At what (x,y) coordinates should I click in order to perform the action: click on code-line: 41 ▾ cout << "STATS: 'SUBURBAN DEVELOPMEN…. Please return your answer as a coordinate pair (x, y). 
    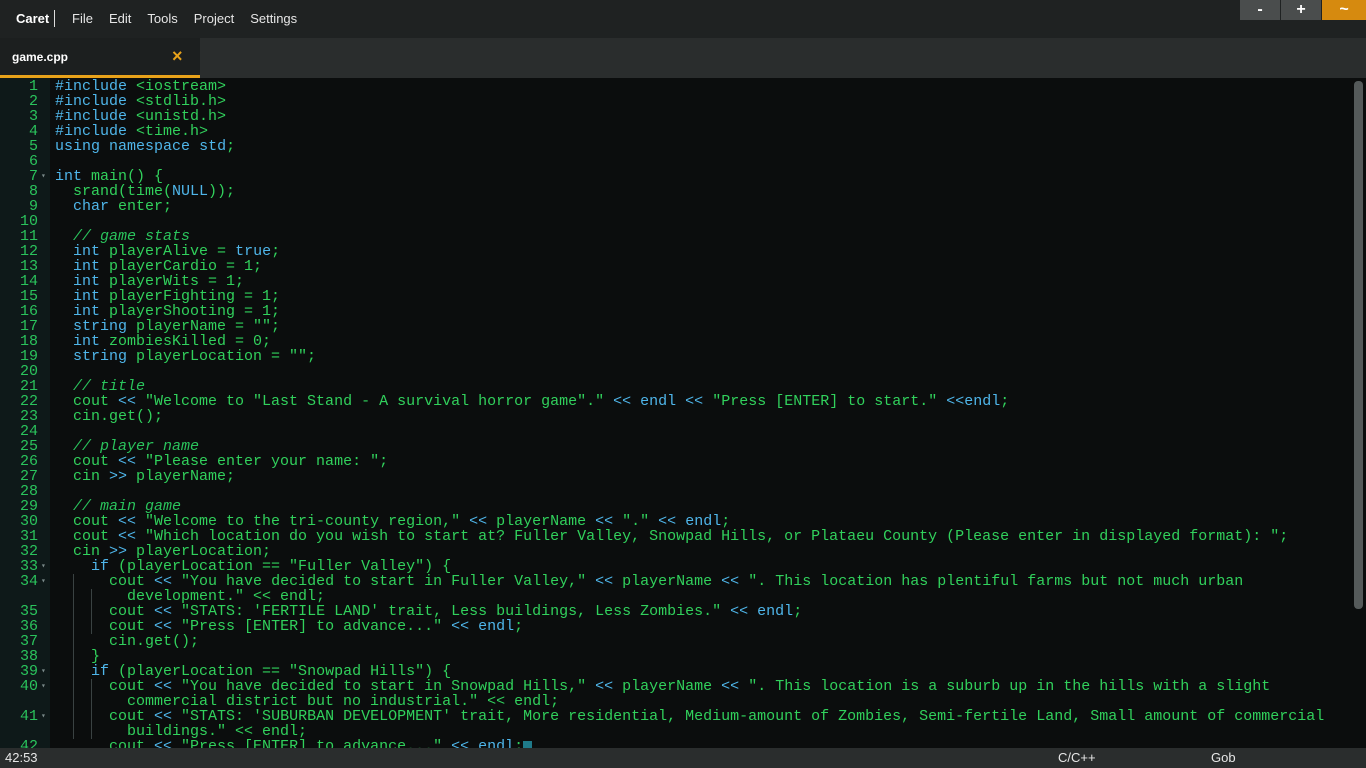
    Looking at the image, I should click on (676, 716).